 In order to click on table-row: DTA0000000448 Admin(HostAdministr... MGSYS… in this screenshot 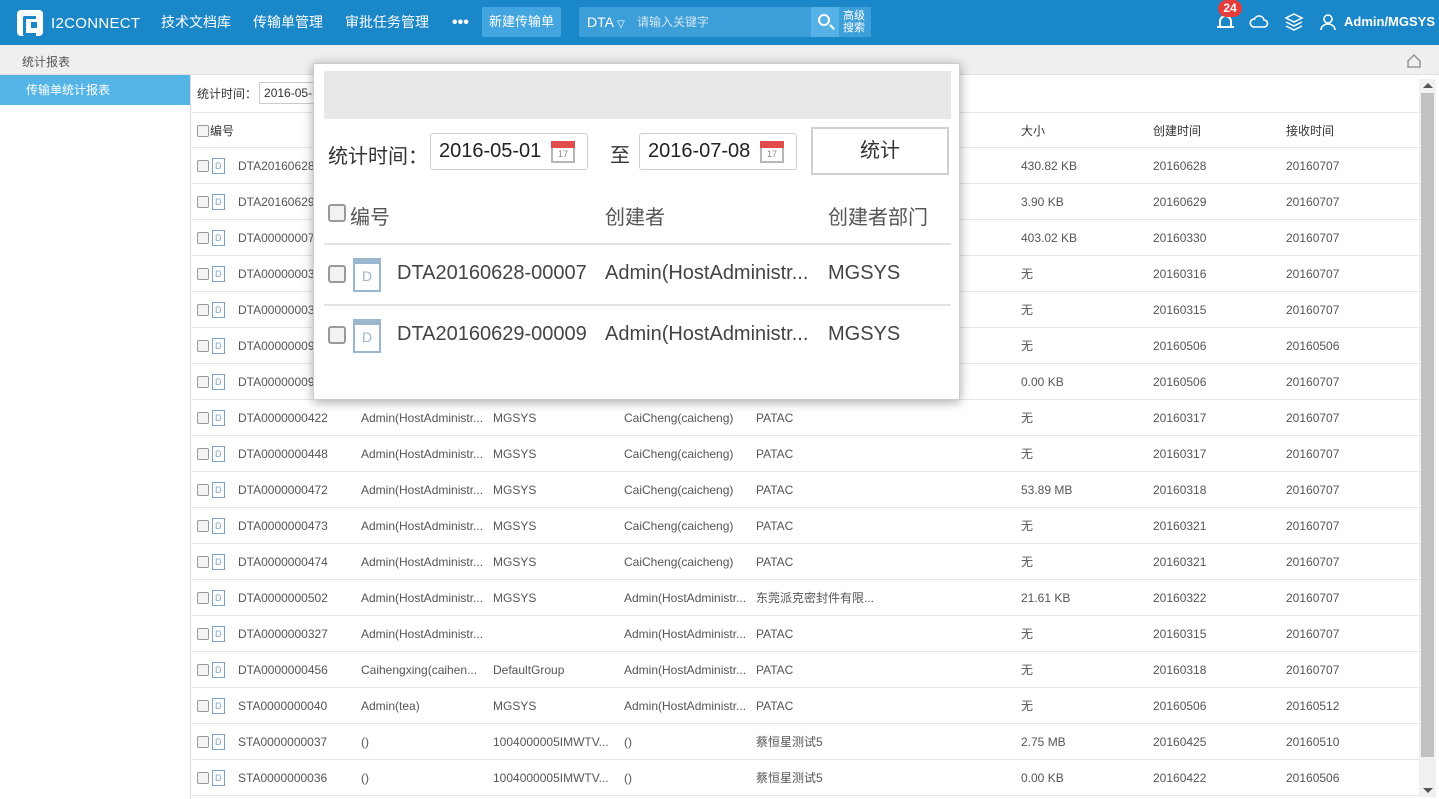, I will do `click(805, 454)`.